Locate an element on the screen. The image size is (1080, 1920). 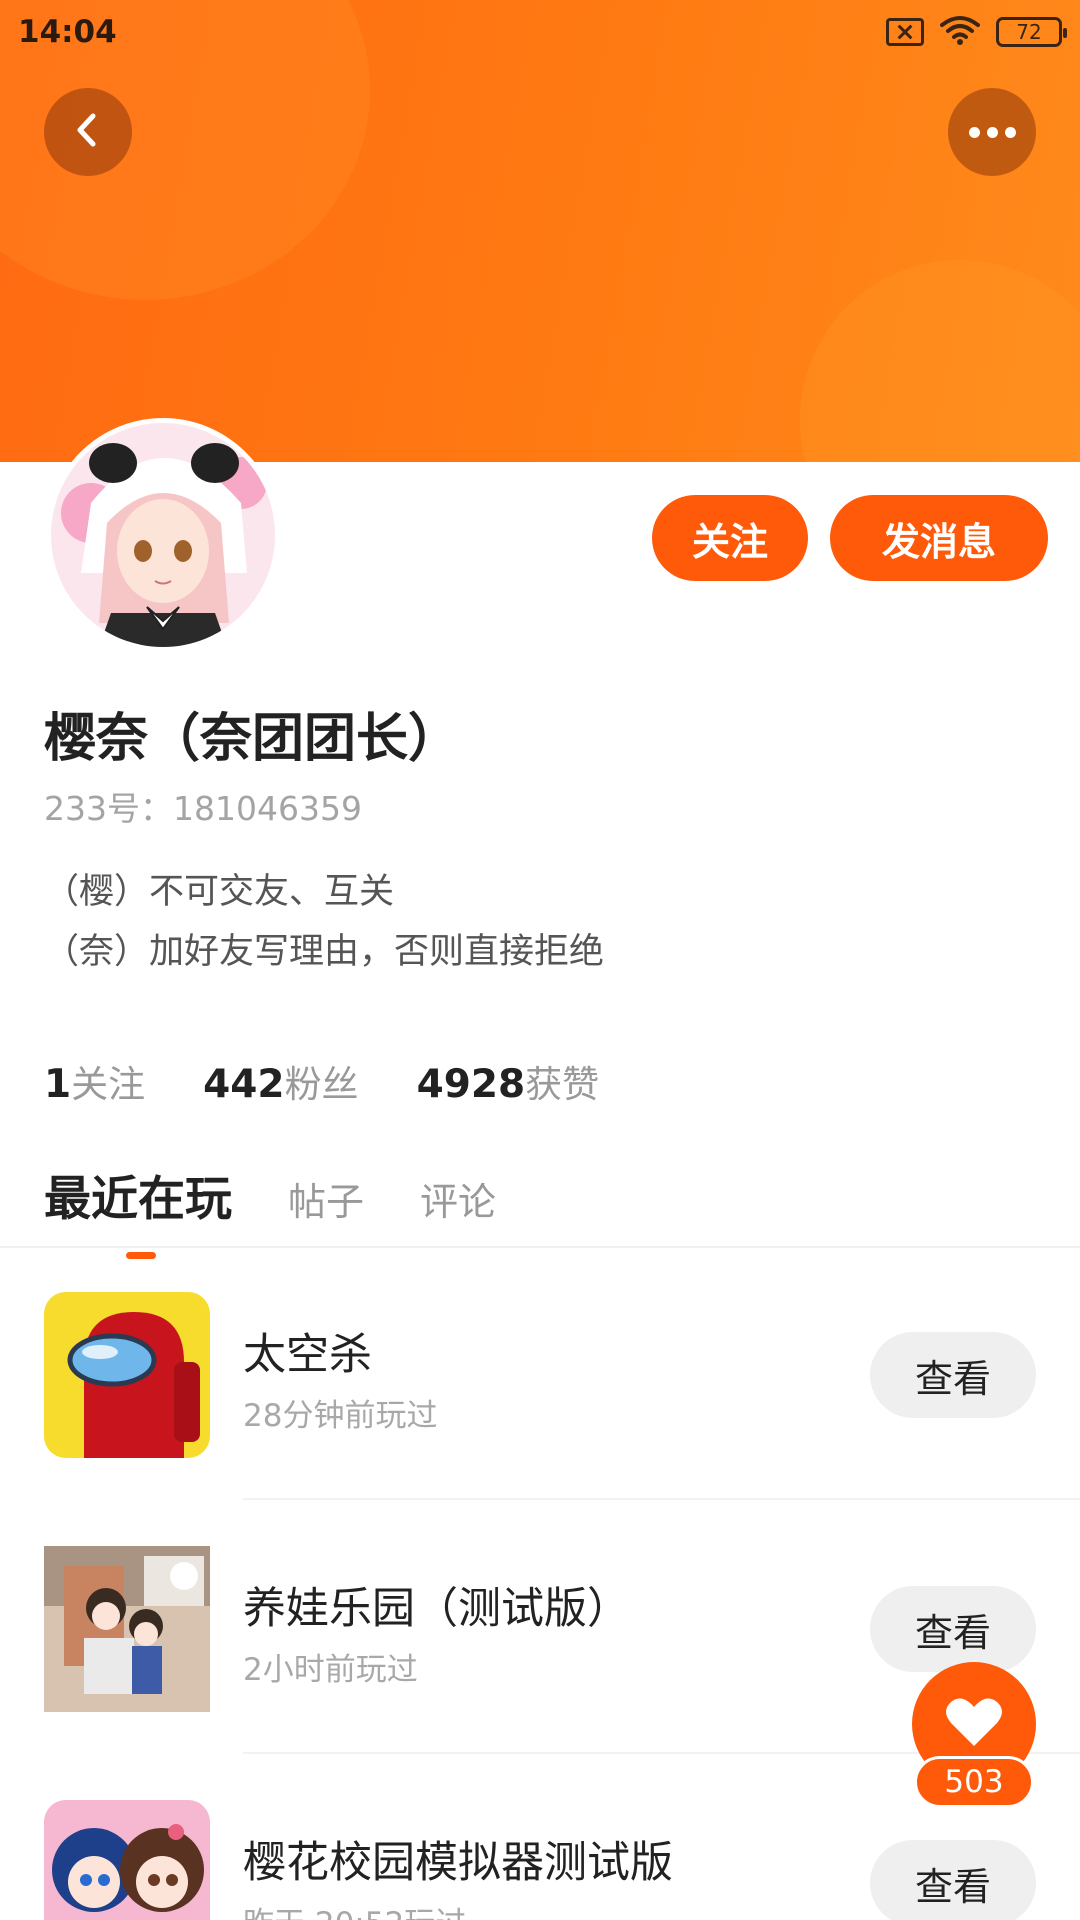
more-horizontal-icon is located at coordinates (992, 132).